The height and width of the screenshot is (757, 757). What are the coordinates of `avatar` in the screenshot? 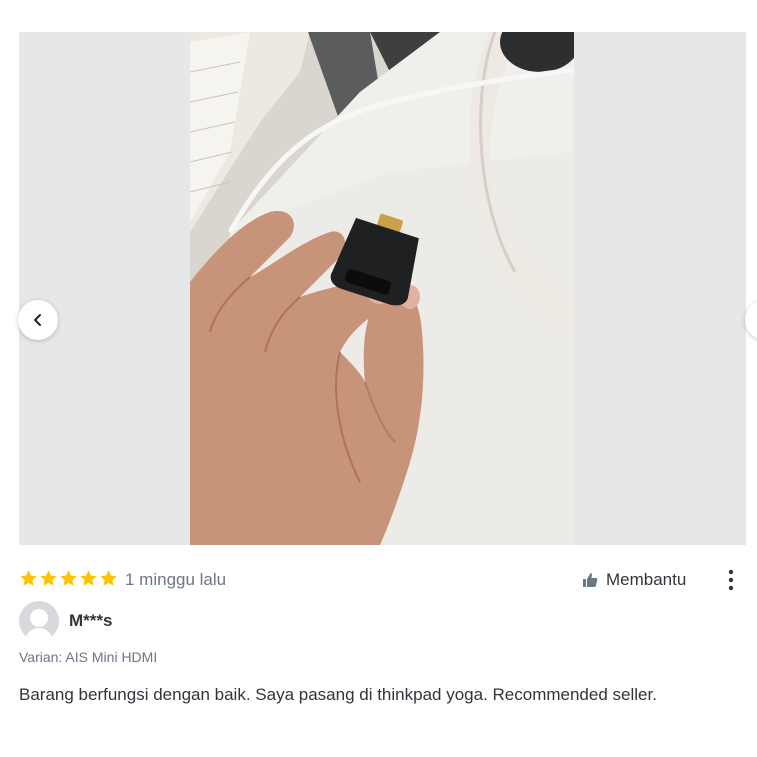 It's located at (39, 621).